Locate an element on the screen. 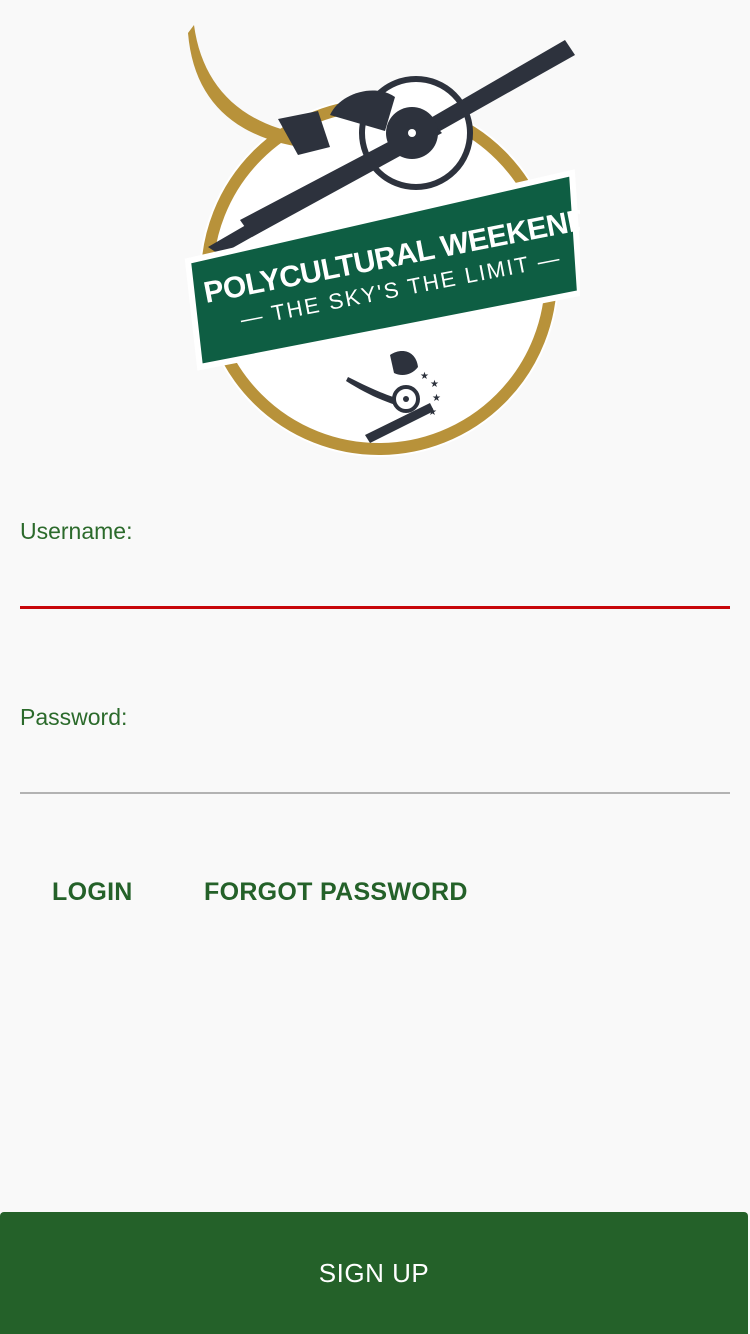 The image size is (750, 1334). signup-button: SIGN UP is located at coordinates (374, 1273).